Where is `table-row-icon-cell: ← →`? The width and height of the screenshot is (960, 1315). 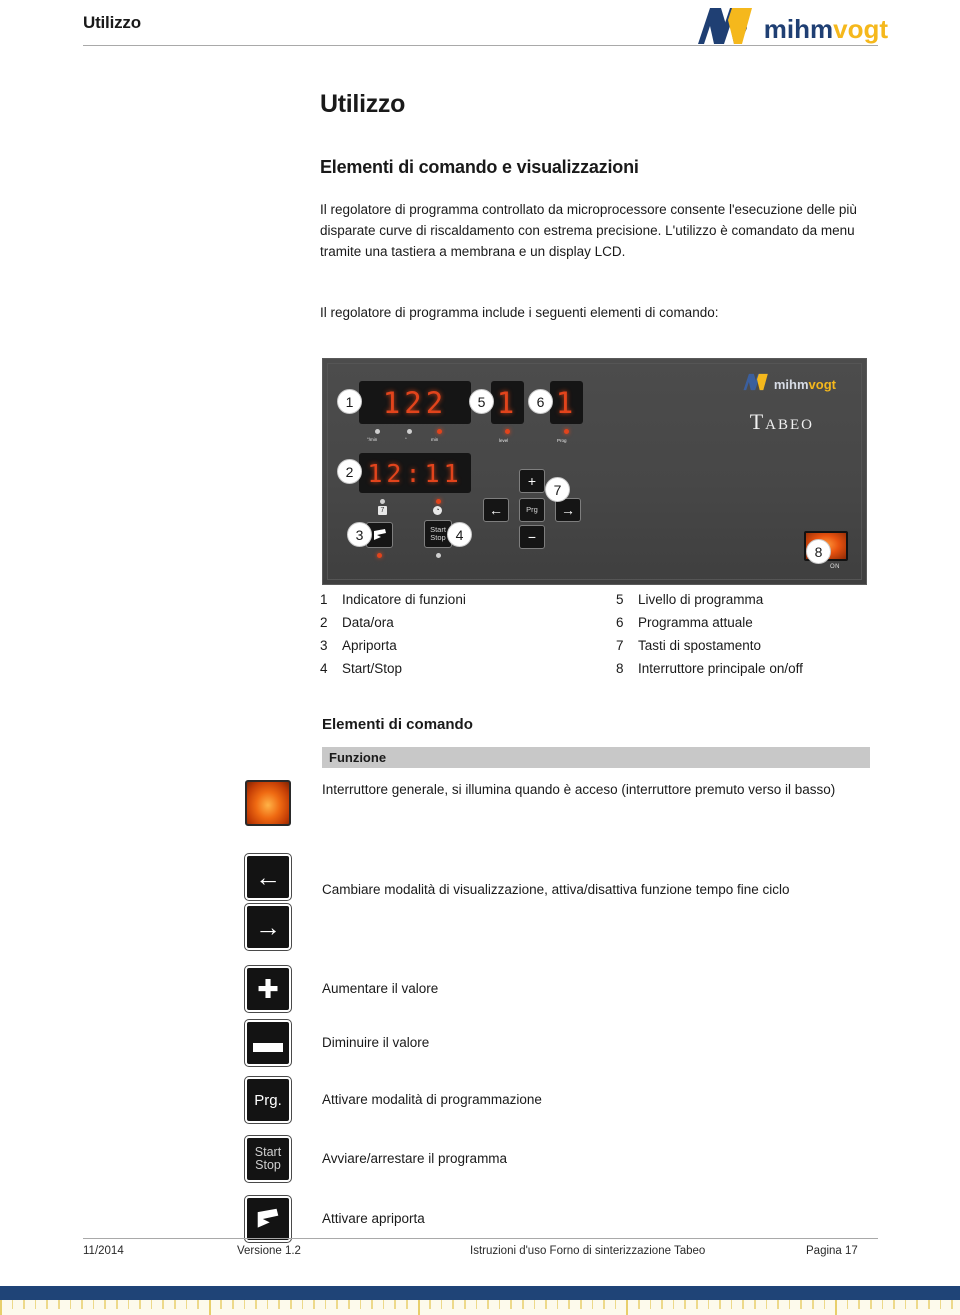 table-row-icon-cell: ← → is located at coordinates (283, 902).